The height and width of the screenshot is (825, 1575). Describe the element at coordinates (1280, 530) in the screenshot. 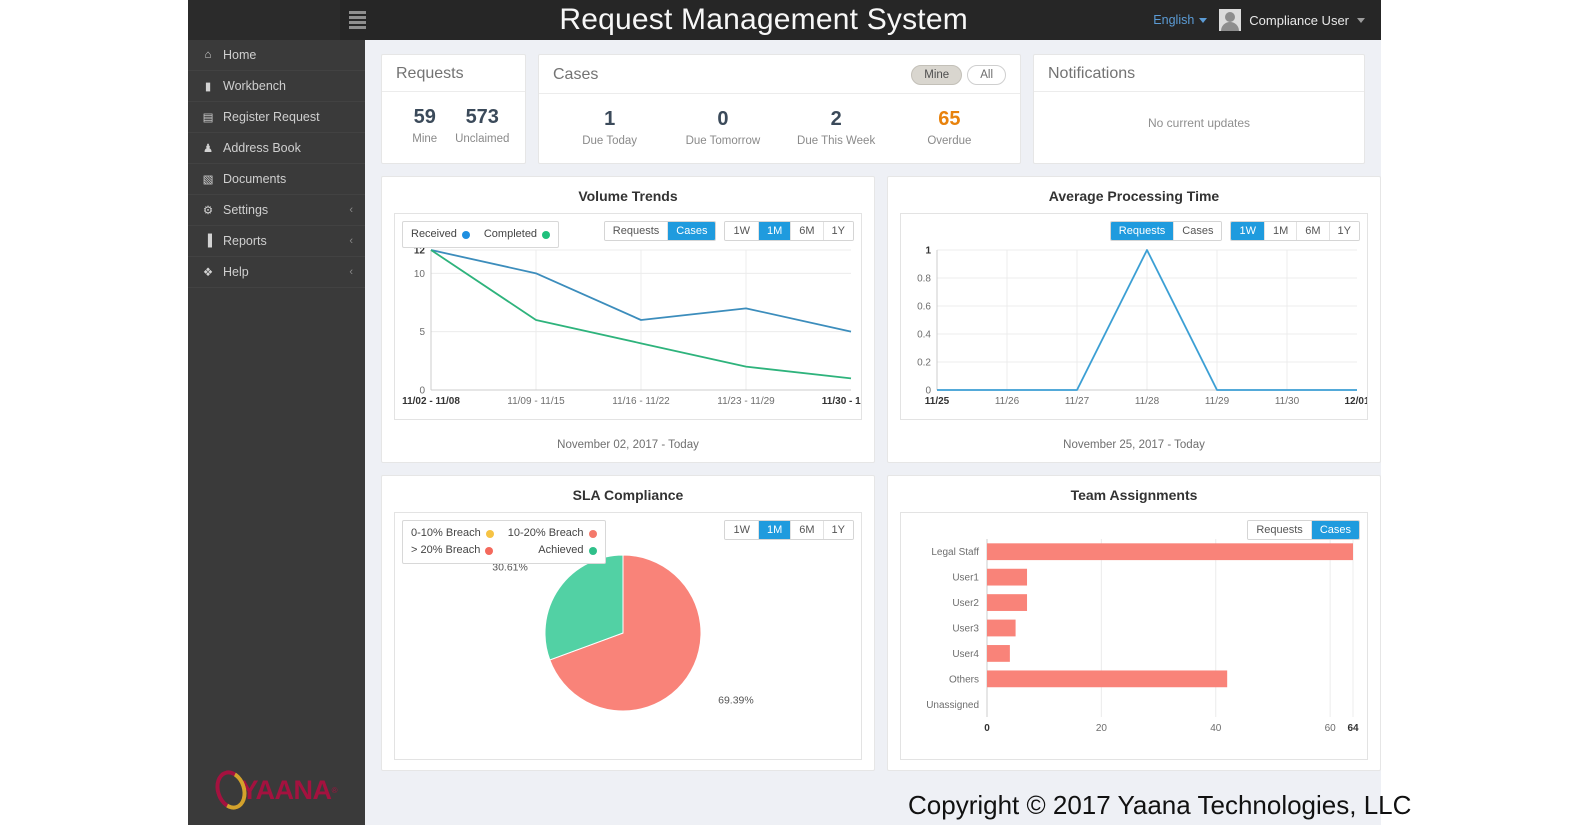

I see `ta-entity-requests: Requests` at that location.